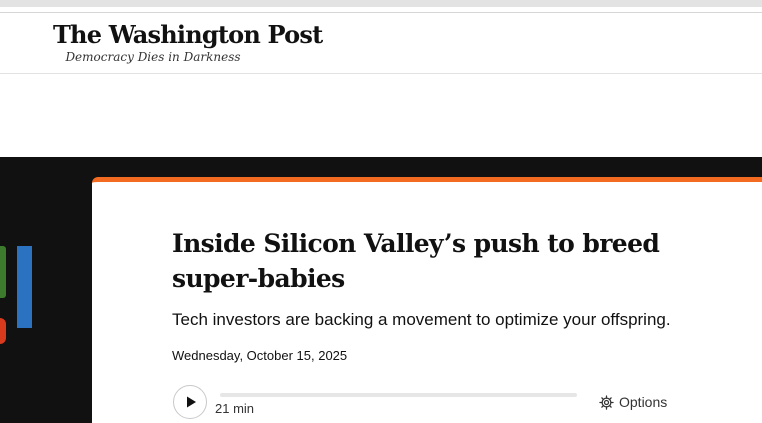 The height and width of the screenshot is (423, 762). What do you see at coordinates (398, 395) in the screenshot?
I see `audio-progress-bar` at bounding box center [398, 395].